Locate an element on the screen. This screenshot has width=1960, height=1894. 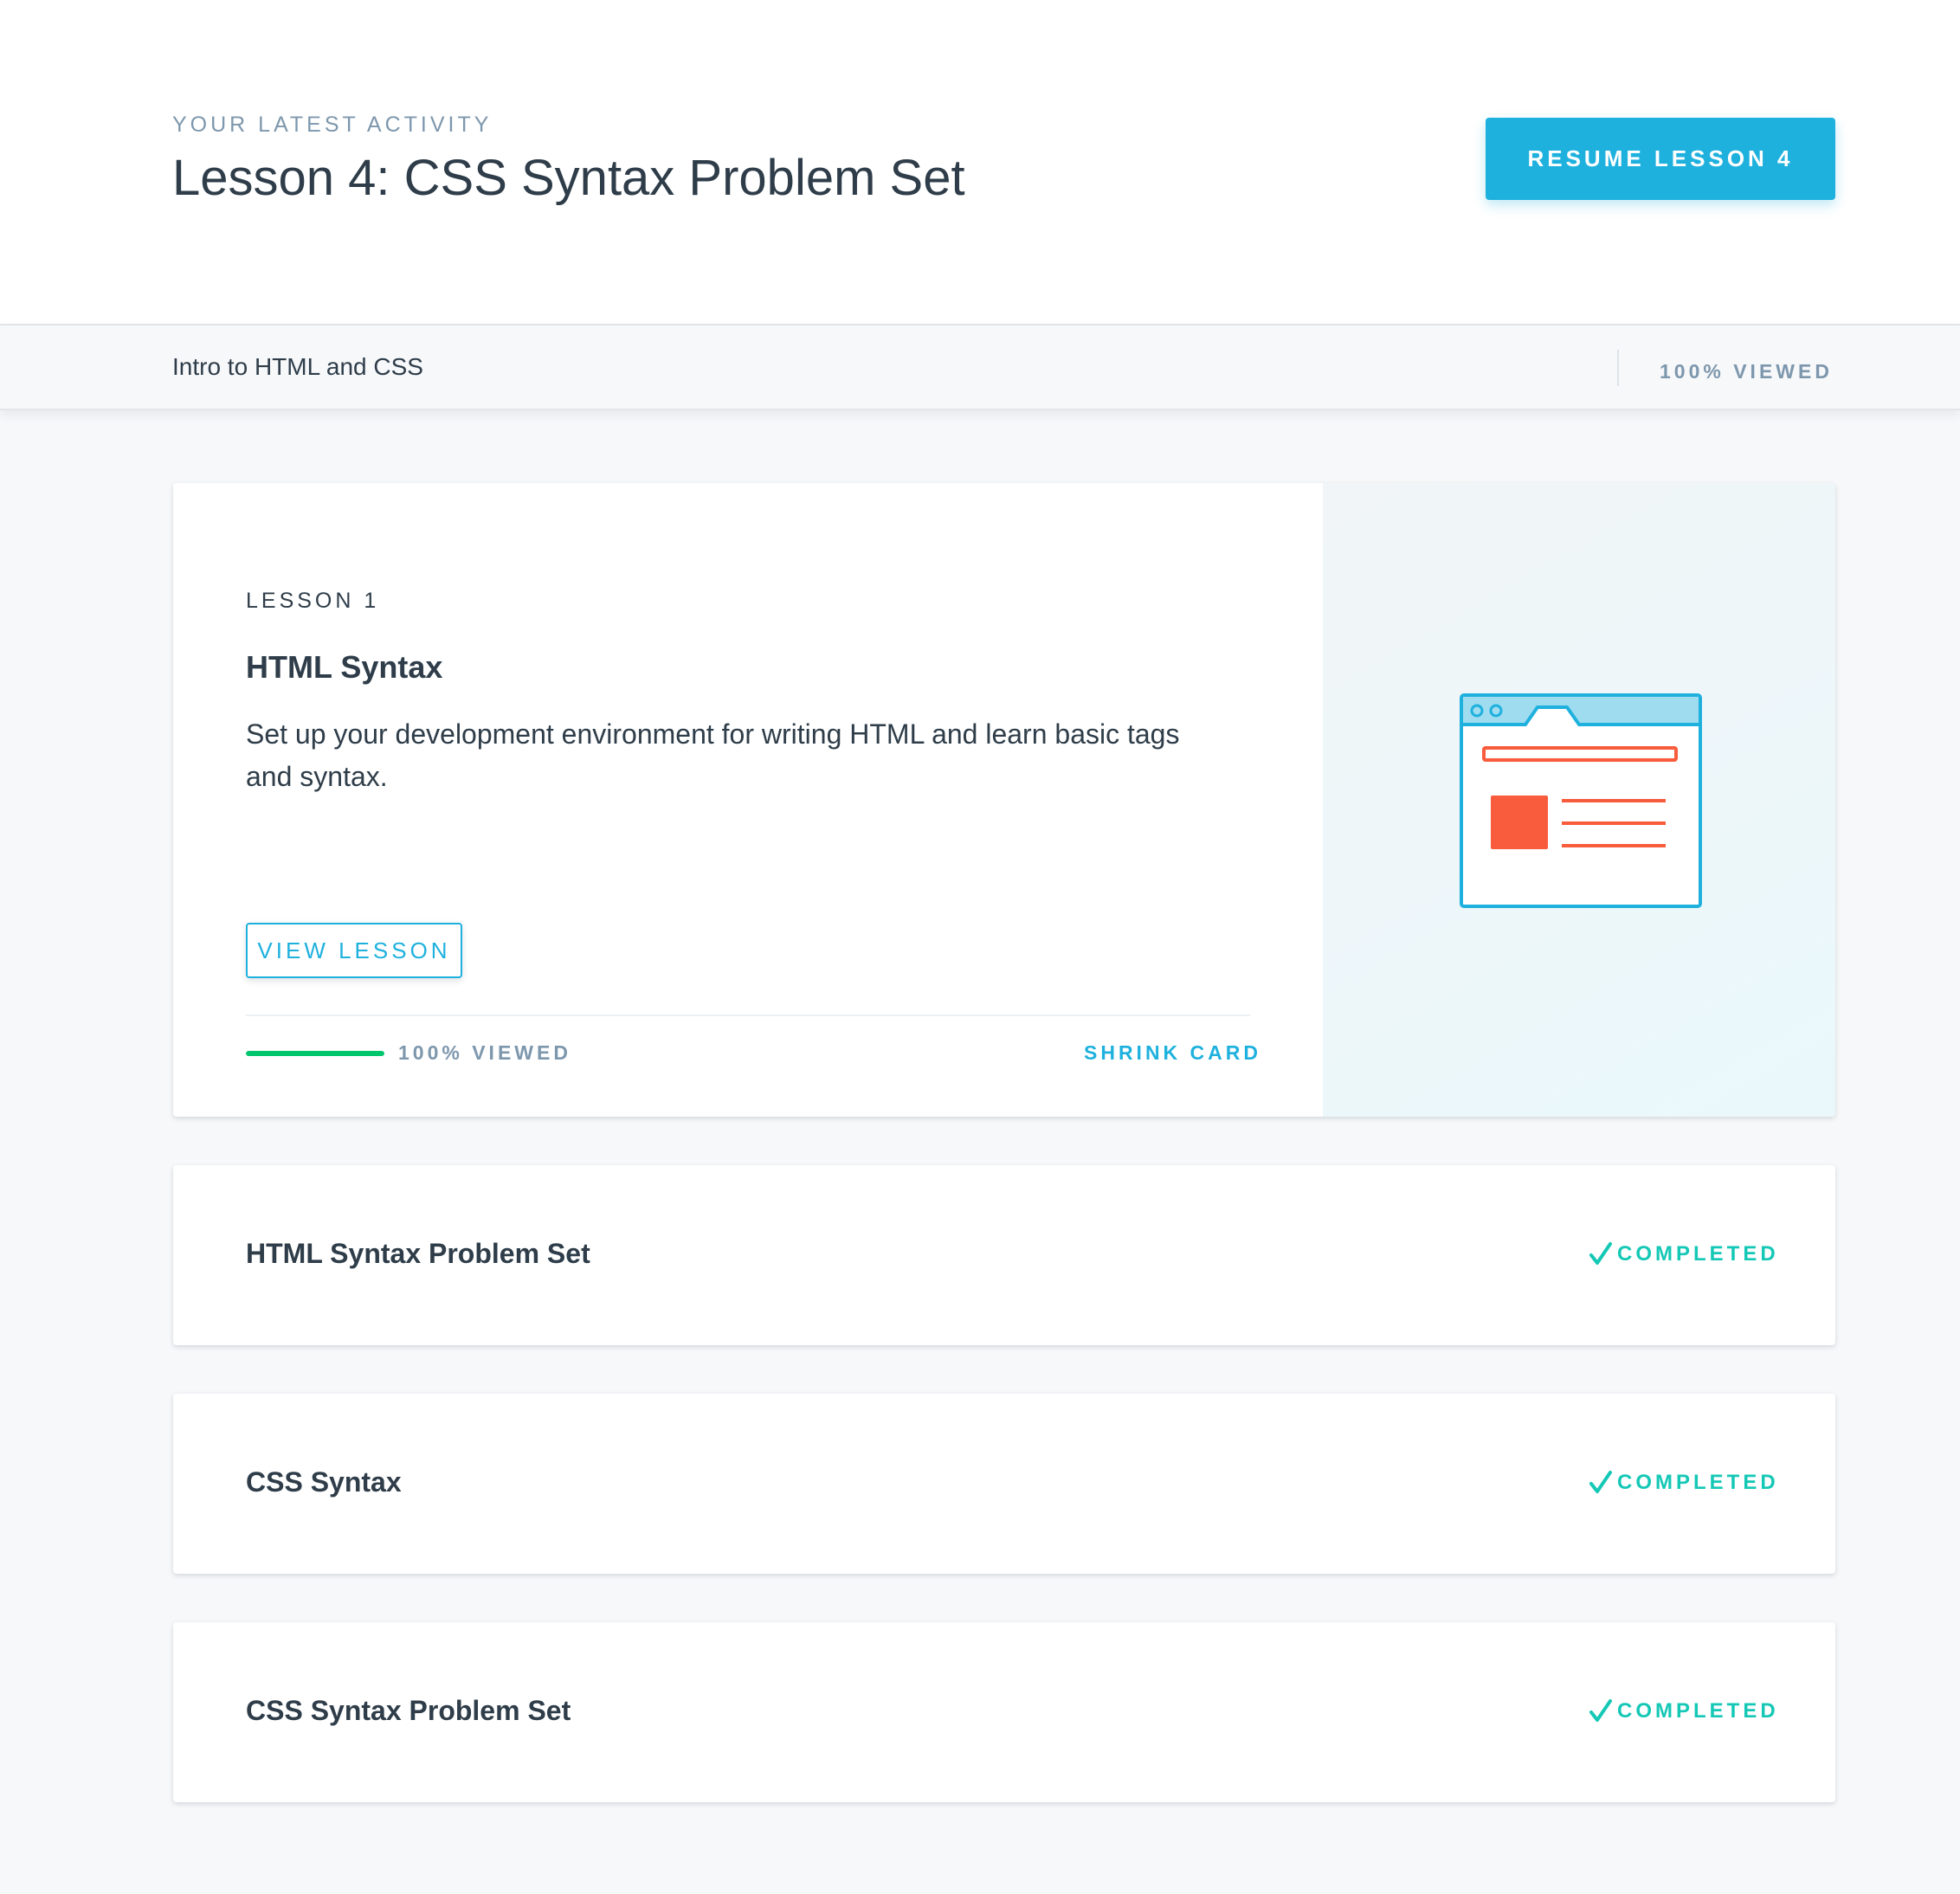
browser-window-icon is located at coordinates (1581, 801).